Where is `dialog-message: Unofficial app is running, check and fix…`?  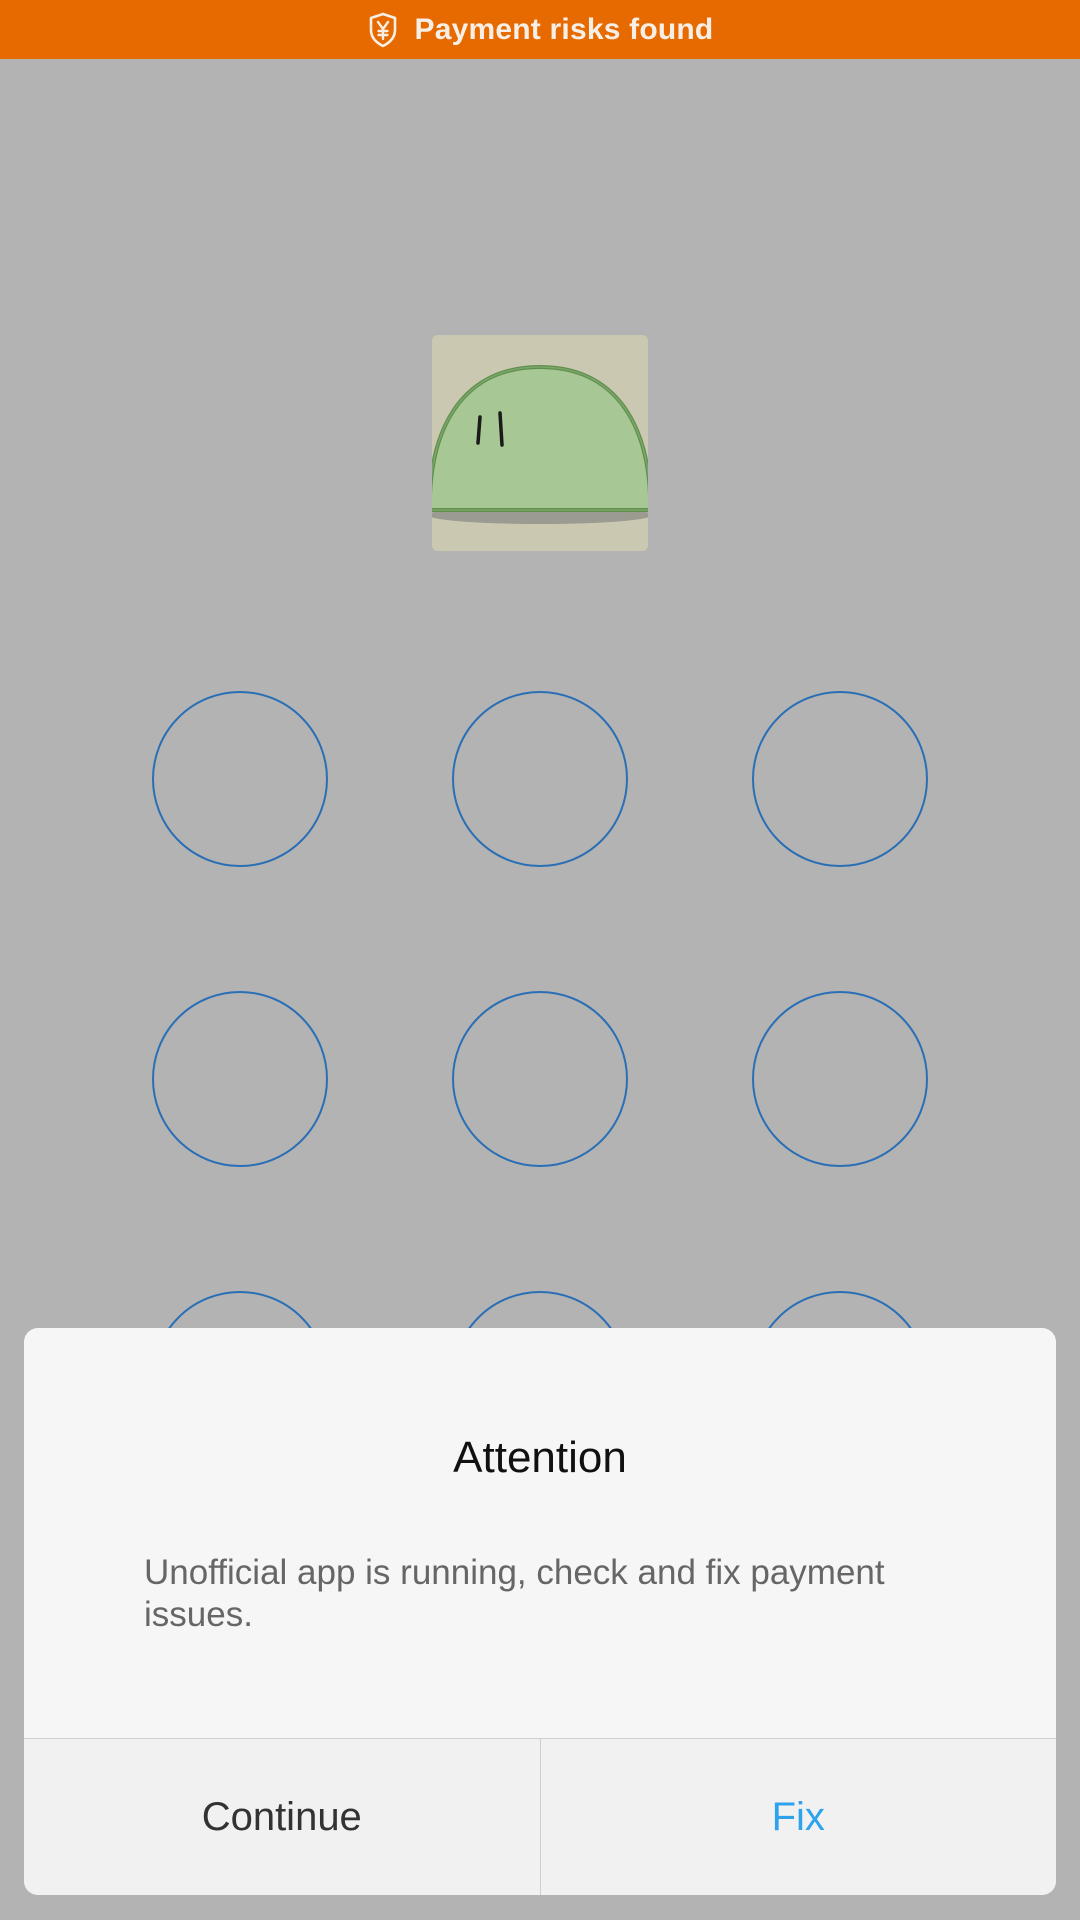 dialog-message: Unofficial app is running, check and fix… is located at coordinates (514, 1593).